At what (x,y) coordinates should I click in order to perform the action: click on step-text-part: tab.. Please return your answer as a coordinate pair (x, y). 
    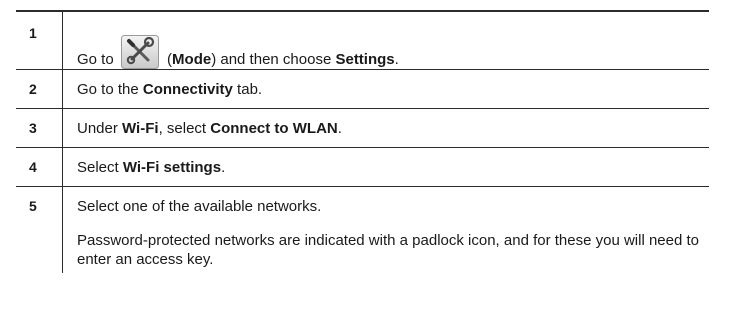
    Looking at the image, I should click on (247, 89).